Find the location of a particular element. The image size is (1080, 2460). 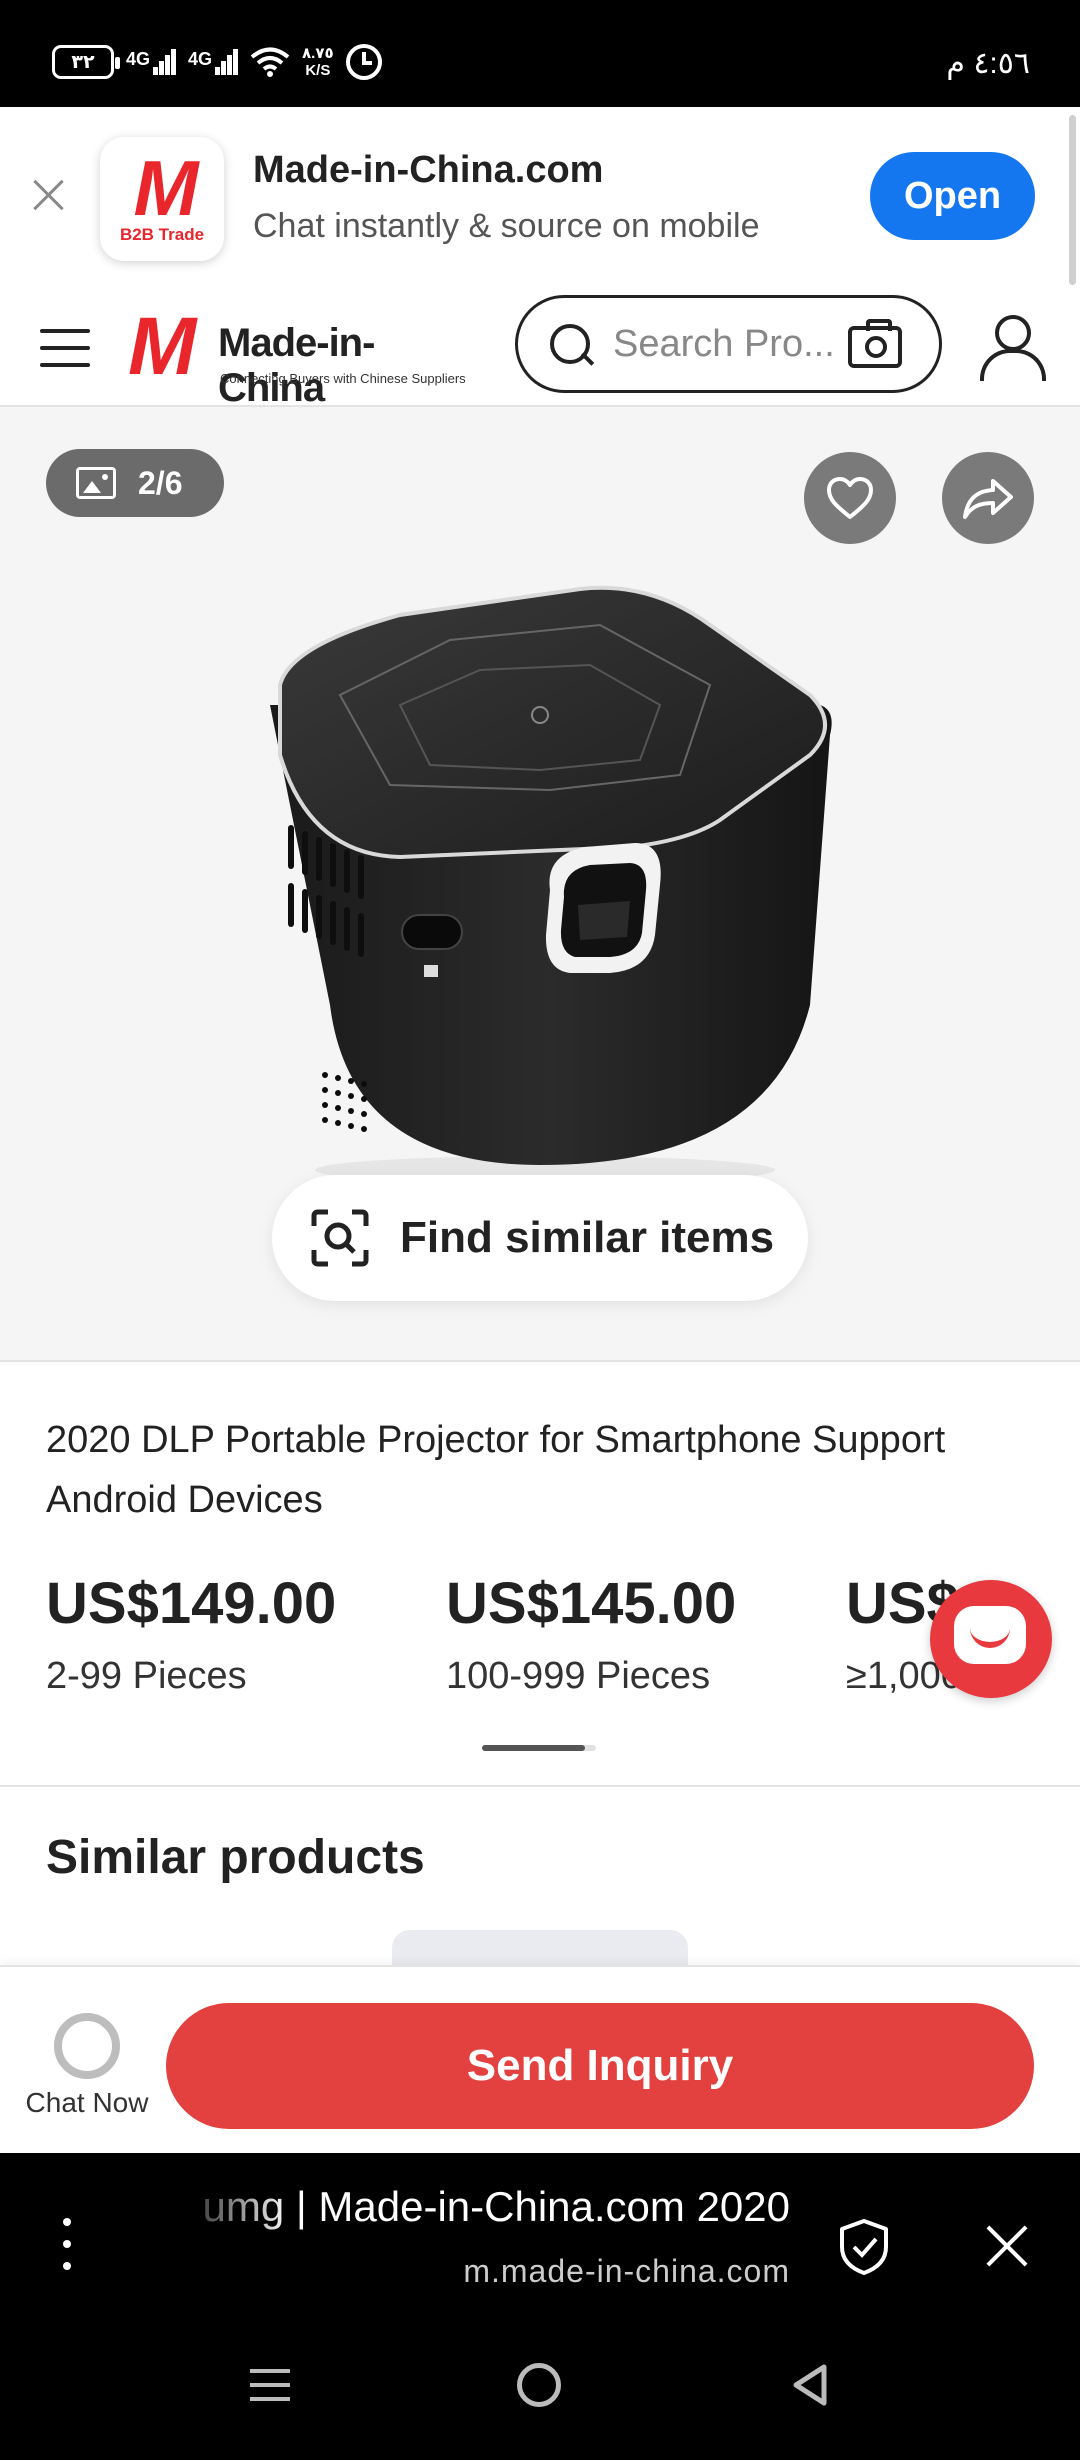

tier-quantity: 100-999 Pieces is located at coordinates (578, 1676).